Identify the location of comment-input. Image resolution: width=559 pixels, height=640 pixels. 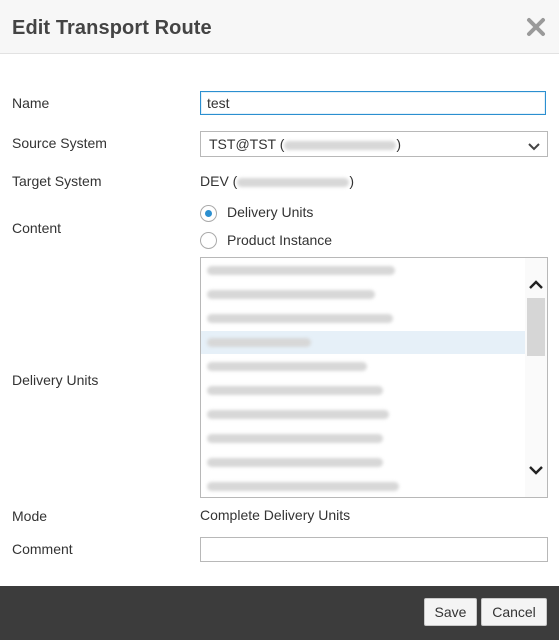
(374, 549).